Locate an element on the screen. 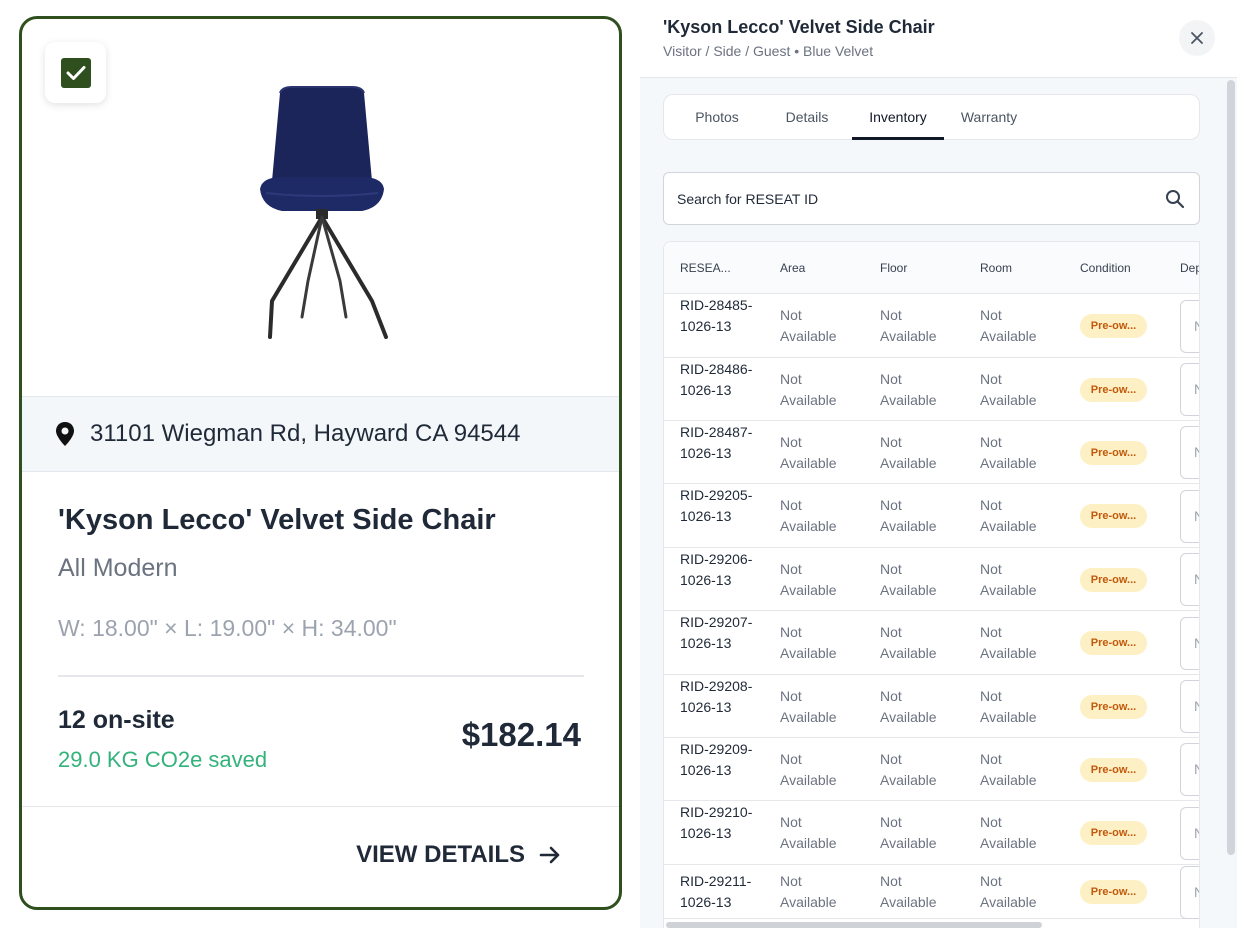  arrow-right-icon is located at coordinates (549, 855).